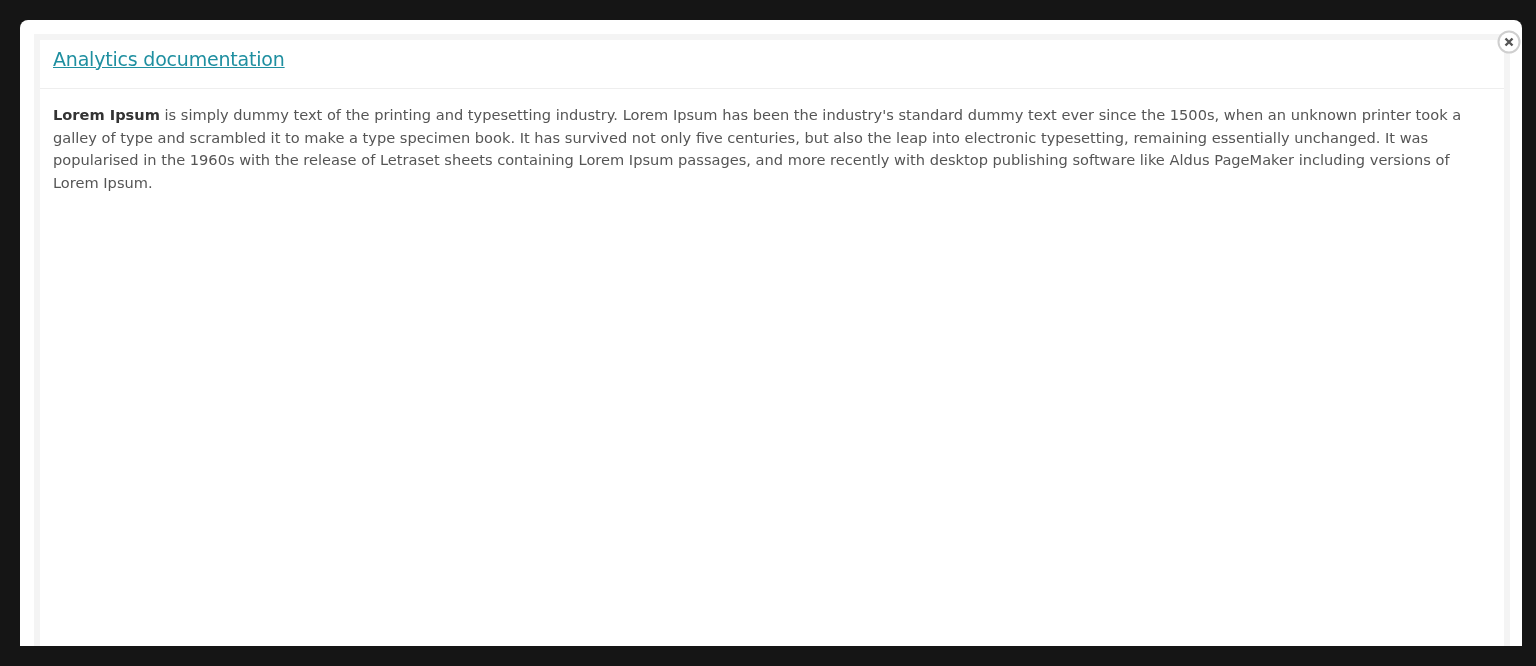 The image size is (1536, 666). What do you see at coordinates (757, 149) in the screenshot?
I see `description-paragraph: Lorem Ipsum is simply dummy text of the printing and typesetting industry. Lorem Ipsum has been the industry's standard dummy text ever since the 1500s, when an unknown printer took a galley of type and scrambled it to make a type specimen book. It has survived not only five centuries, but also the leap into electronic typesetting, remaining essentially unchanged. It was popularised in the 1960s with the release of Letraset sheets containing Lorem Ipsum passages, and more recently with desktop publishing software like Aldus PageMaker including versions of Lorem Ipsum.` at bounding box center [757, 149].